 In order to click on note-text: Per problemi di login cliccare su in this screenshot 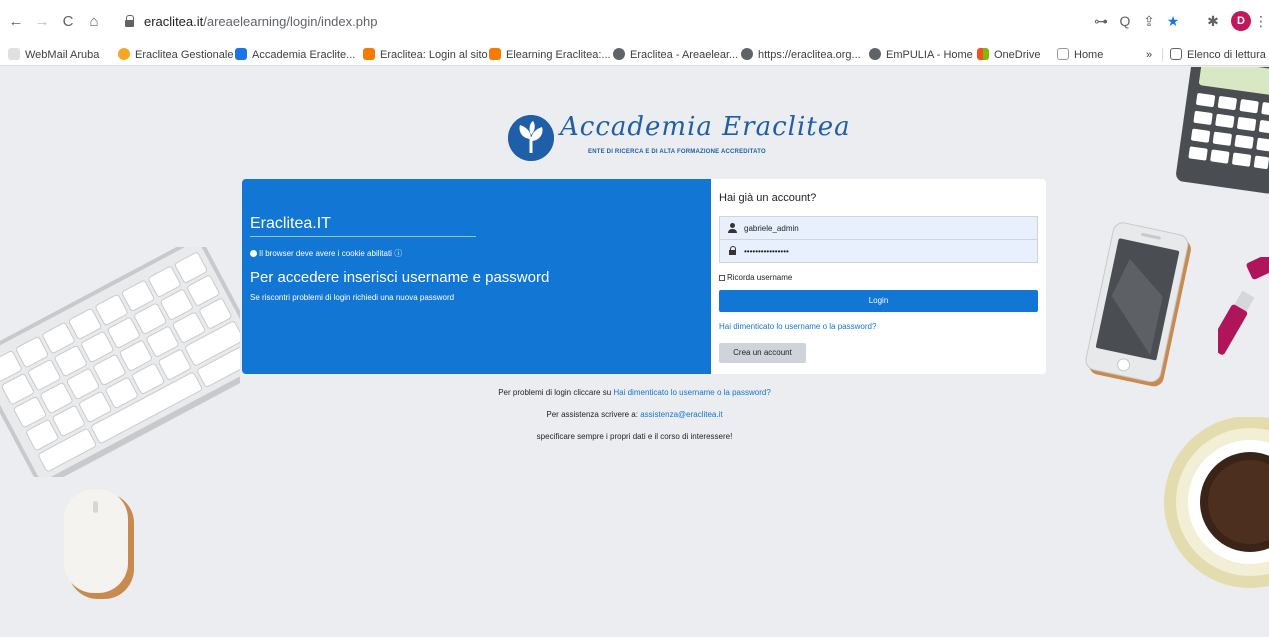, I will do `click(555, 392)`.